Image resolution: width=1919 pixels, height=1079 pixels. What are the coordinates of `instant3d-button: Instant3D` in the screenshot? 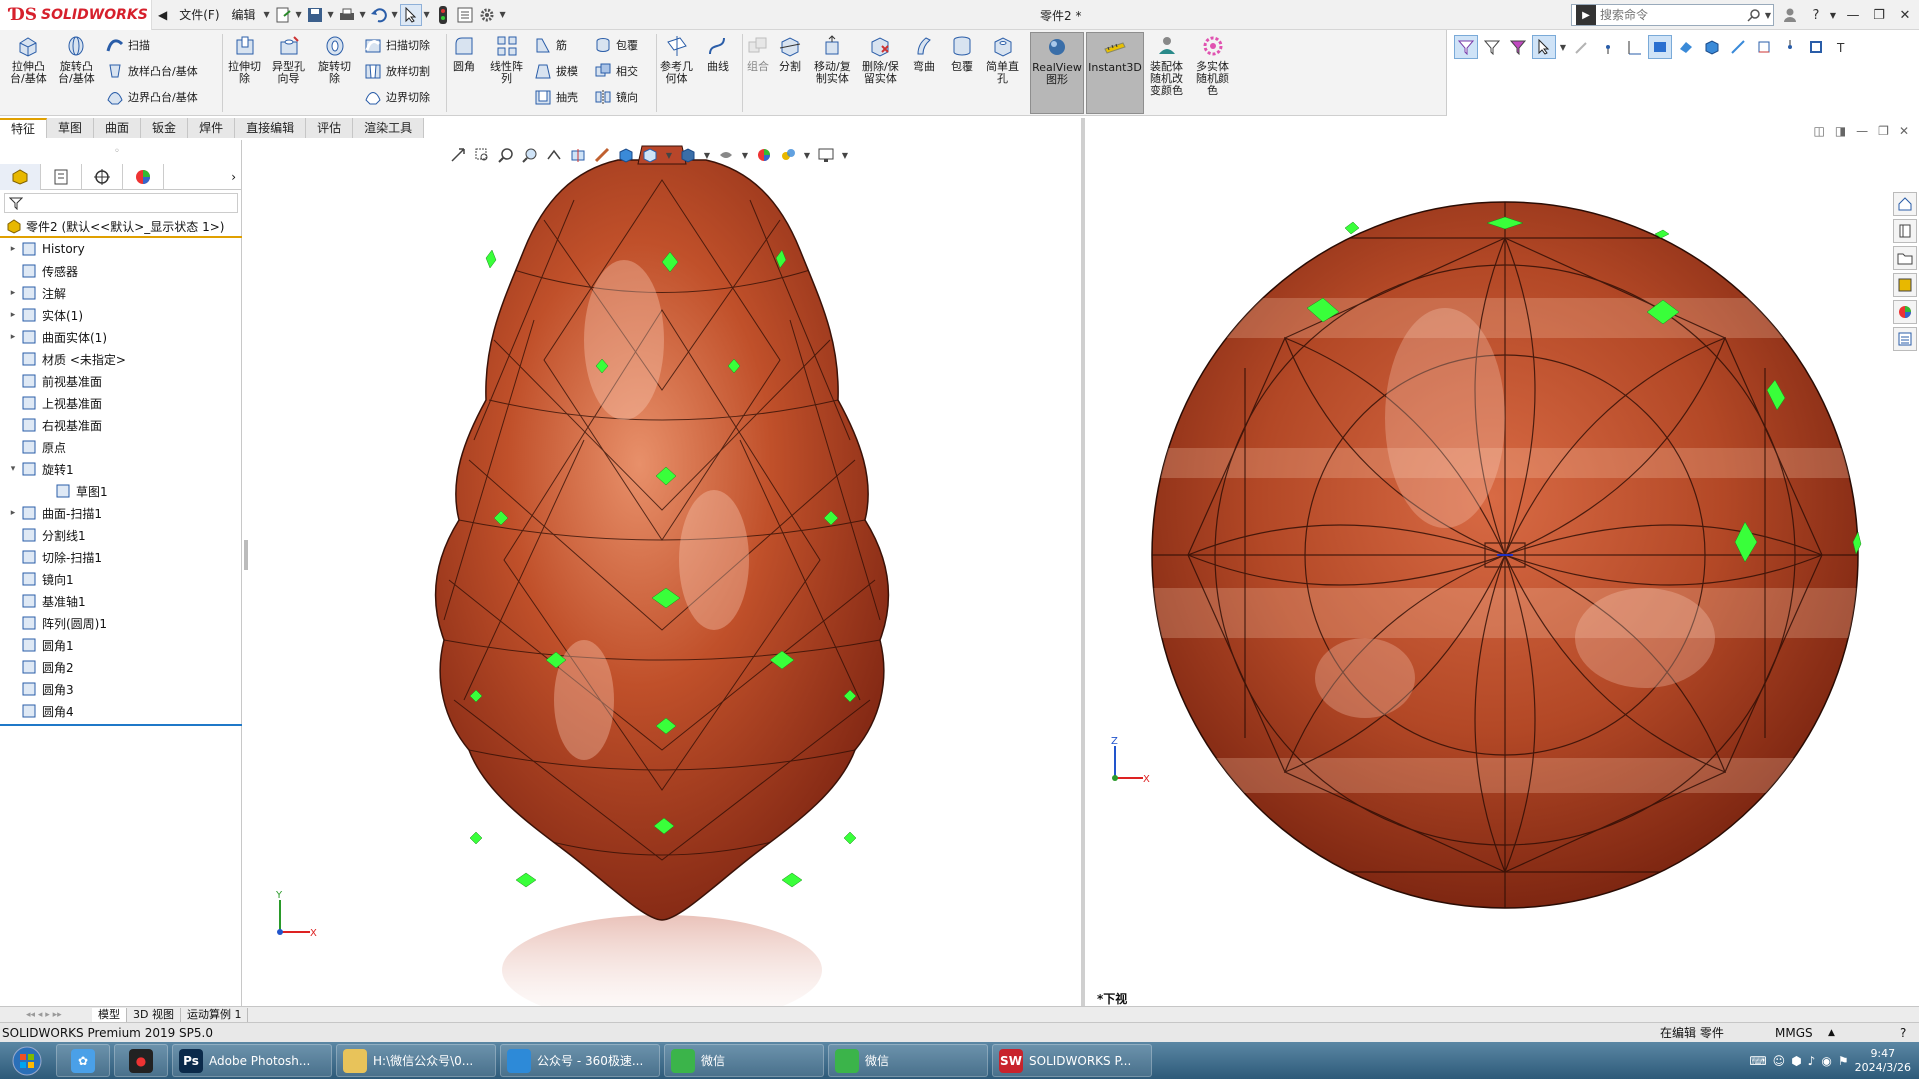 It's located at (1115, 73).